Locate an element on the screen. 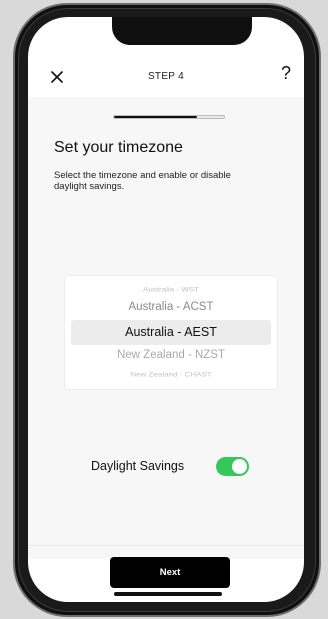  header-bar: STEP 4 ? is located at coordinates (166, 79).